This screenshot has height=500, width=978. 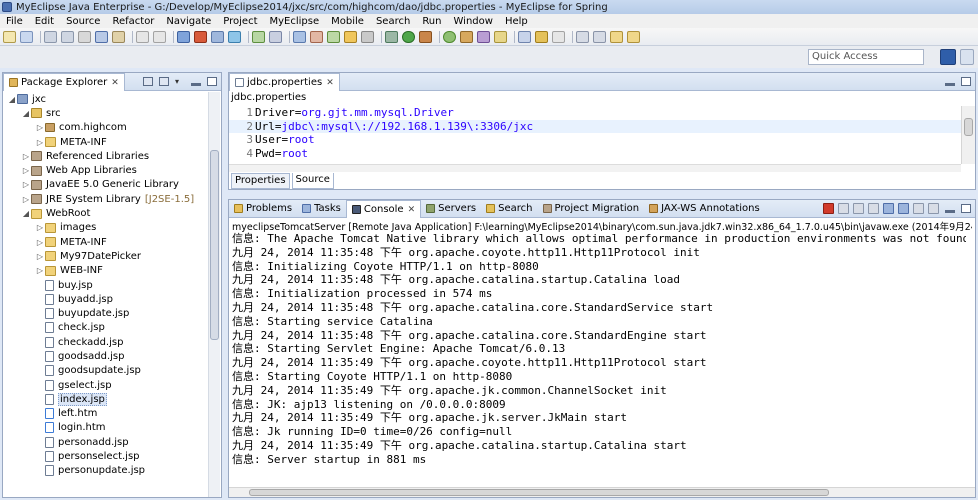 What do you see at coordinates (918, 208) in the screenshot?
I see `display-console-icon` at bounding box center [918, 208].